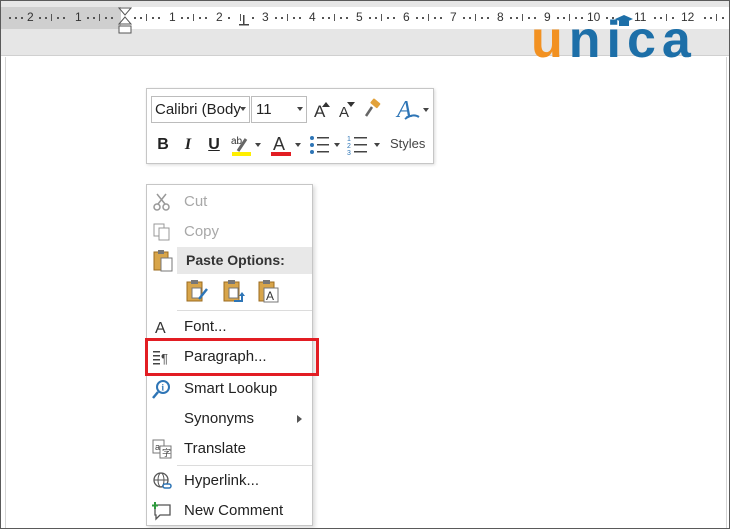 This screenshot has width=730, height=529. I want to click on font-color-icon: A, so click(286, 145).